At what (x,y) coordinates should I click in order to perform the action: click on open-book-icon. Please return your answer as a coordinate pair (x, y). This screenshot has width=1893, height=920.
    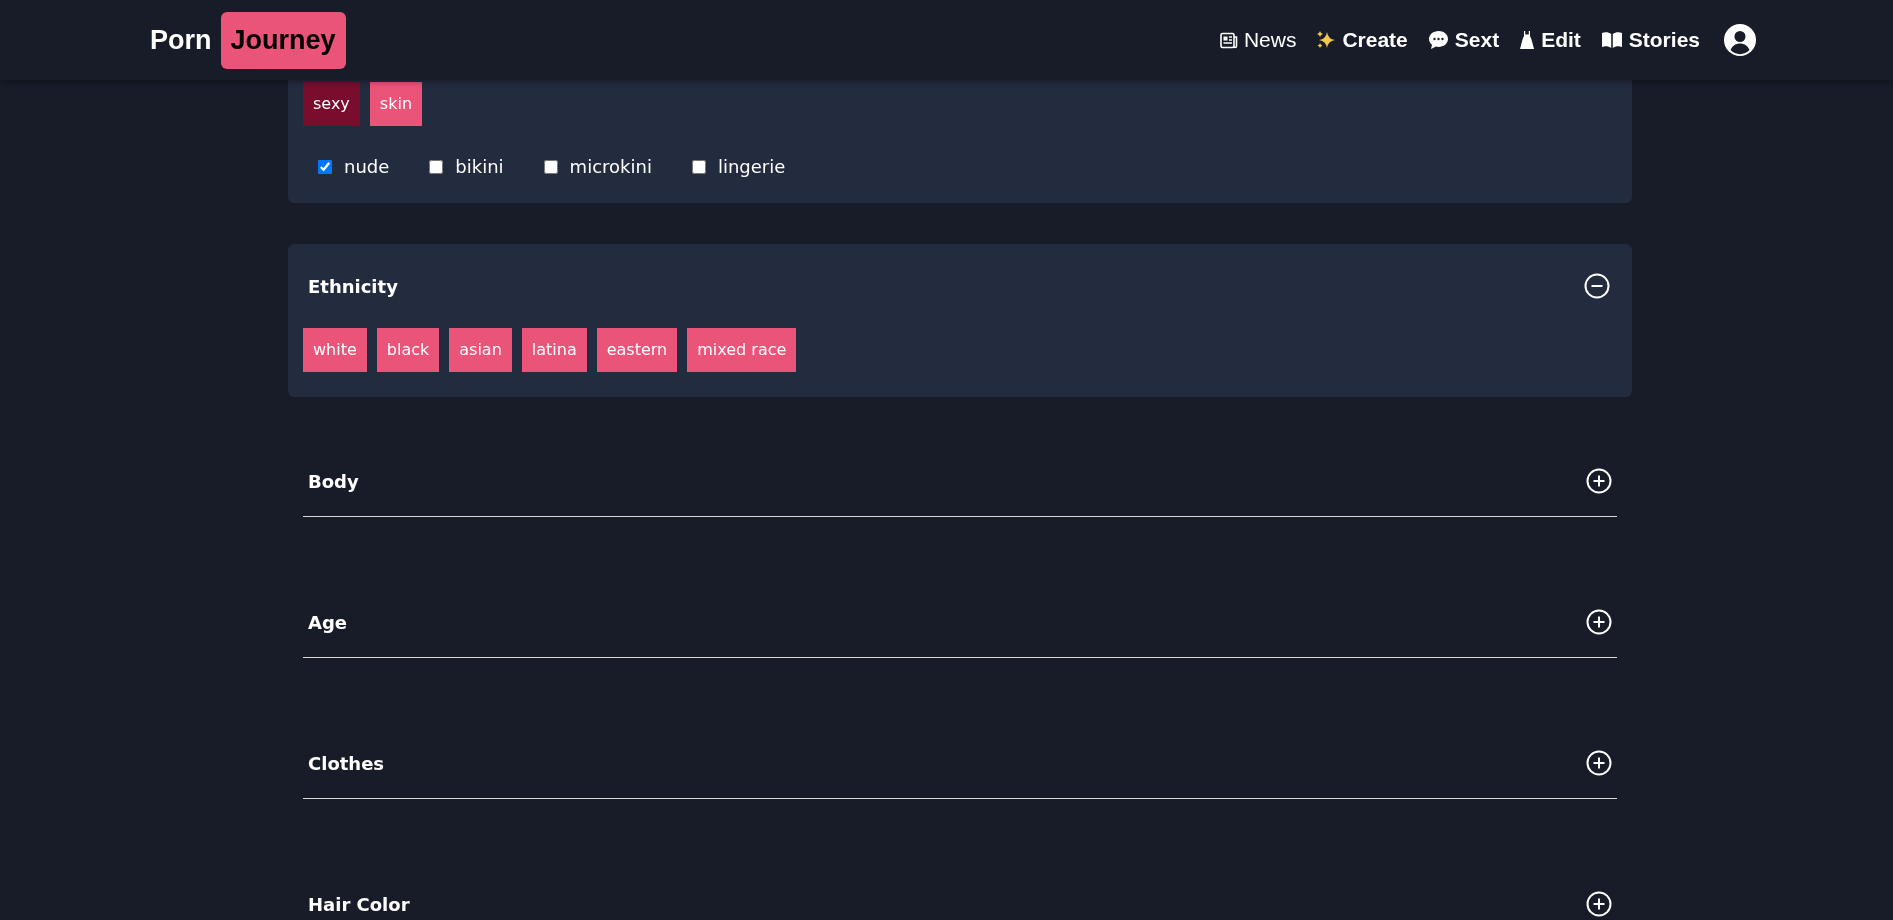
    Looking at the image, I should click on (1611, 40).